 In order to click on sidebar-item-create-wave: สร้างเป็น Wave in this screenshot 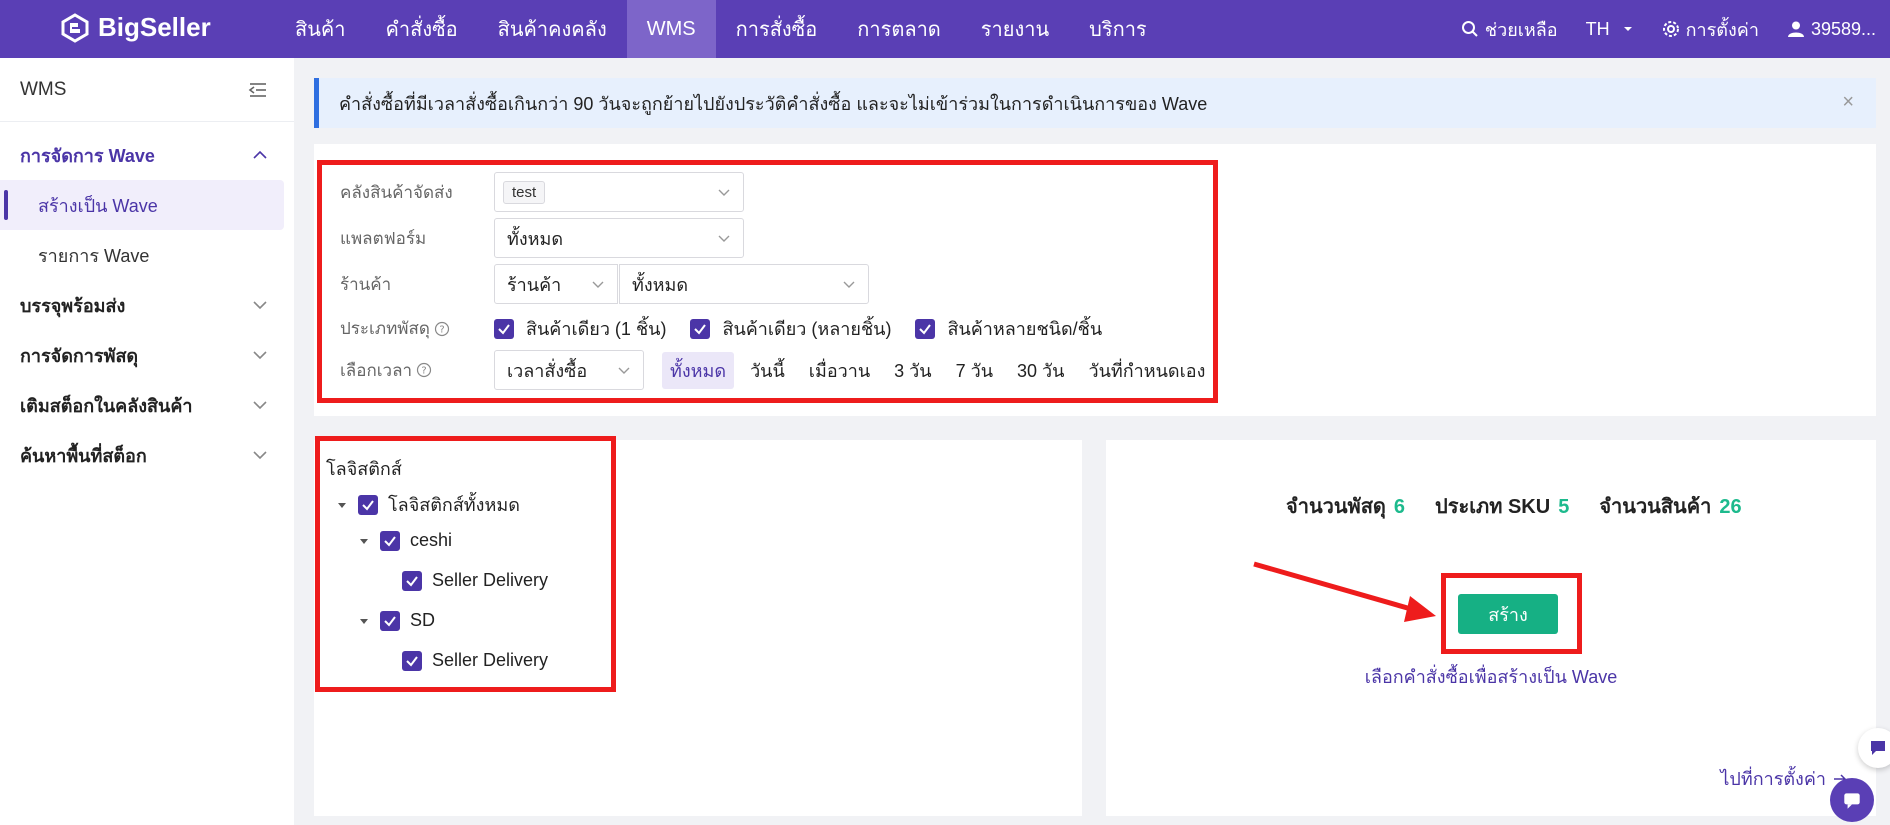, I will do `click(142, 205)`.